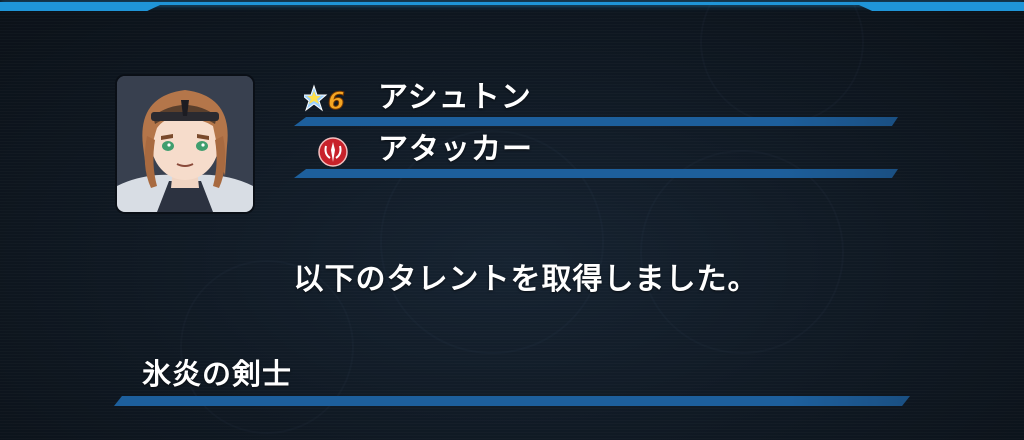  Describe the element at coordinates (455, 97) in the screenshot. I see `character-name: アシュトン` at that location.